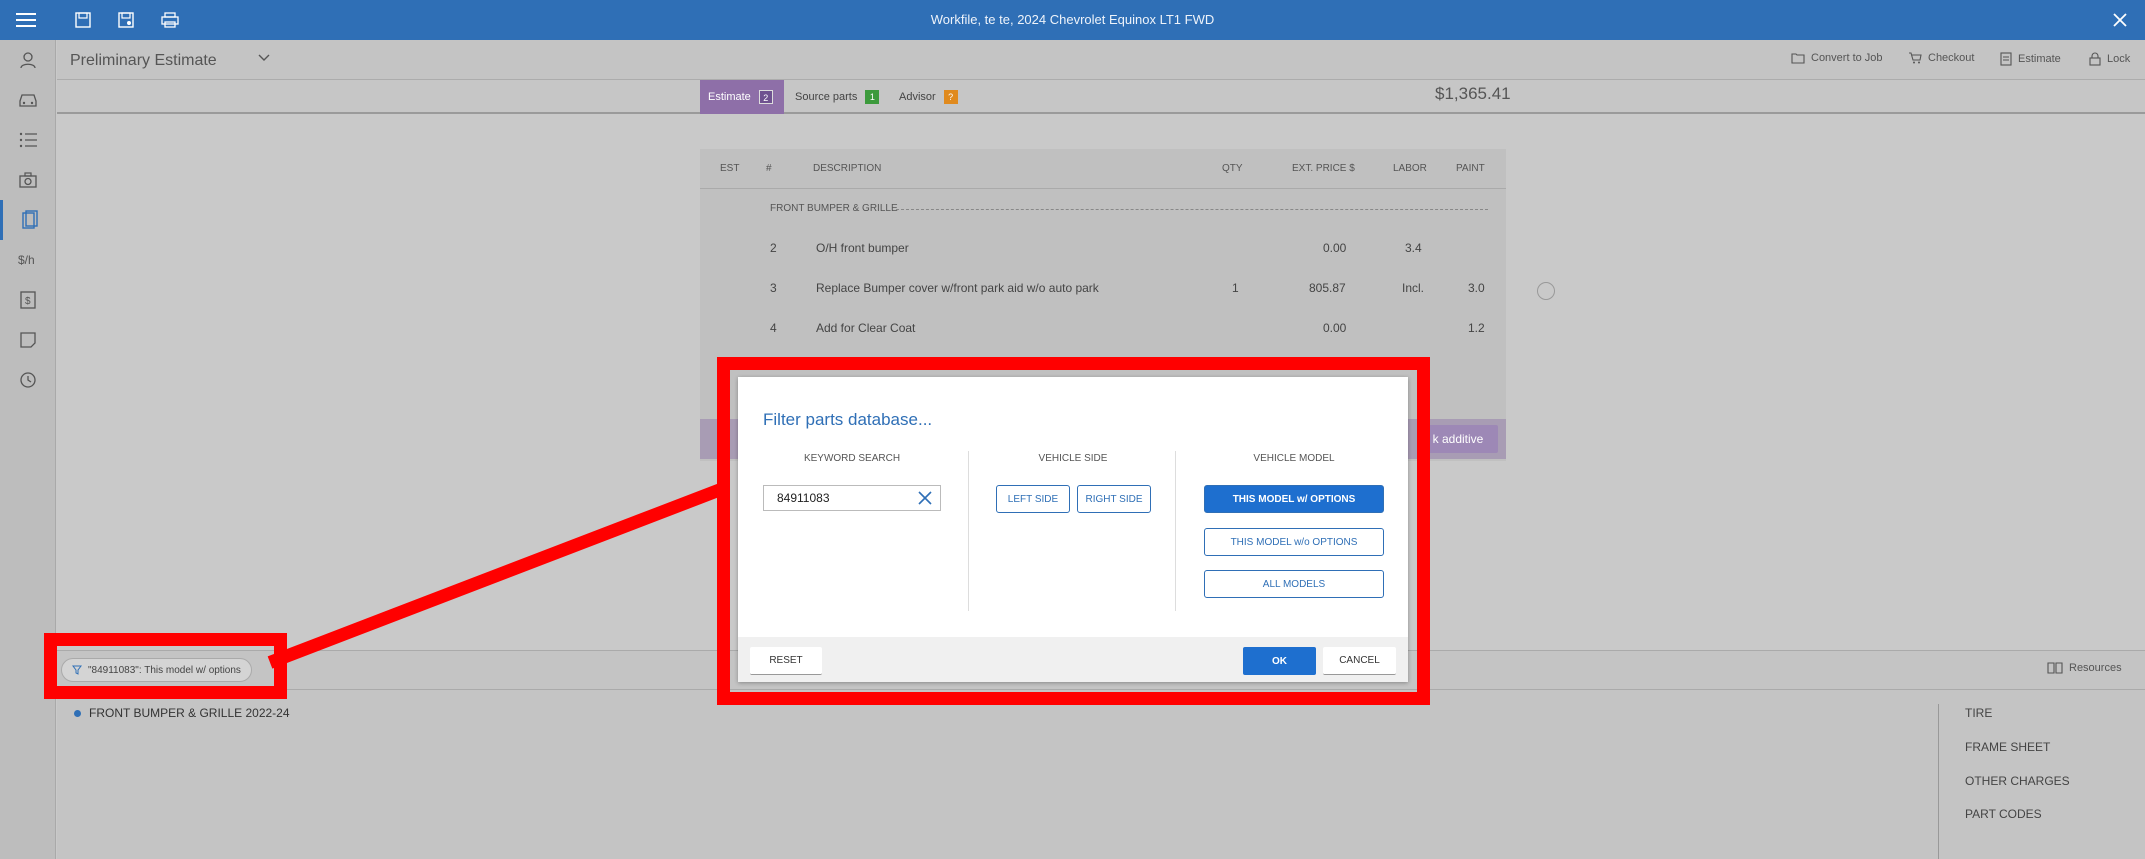 This screenshot has height=859, width=2145. What do you see at coordinates (1103, 329) in the screenshot?
I see `table-row: 4 Add for Clear Coat 0.00 1.2` at bounding box center [1103, 329].